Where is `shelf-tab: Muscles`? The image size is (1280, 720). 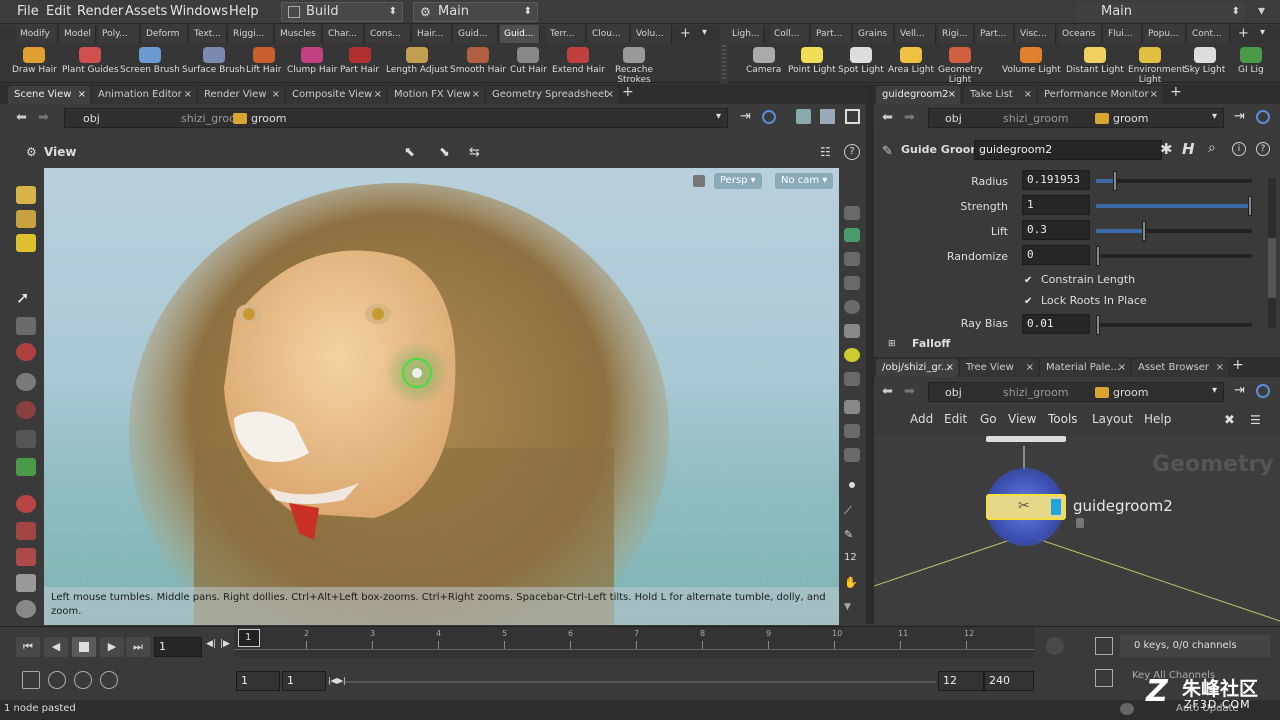
shelf-tab: Muscles is located at coordinates (299, 34).